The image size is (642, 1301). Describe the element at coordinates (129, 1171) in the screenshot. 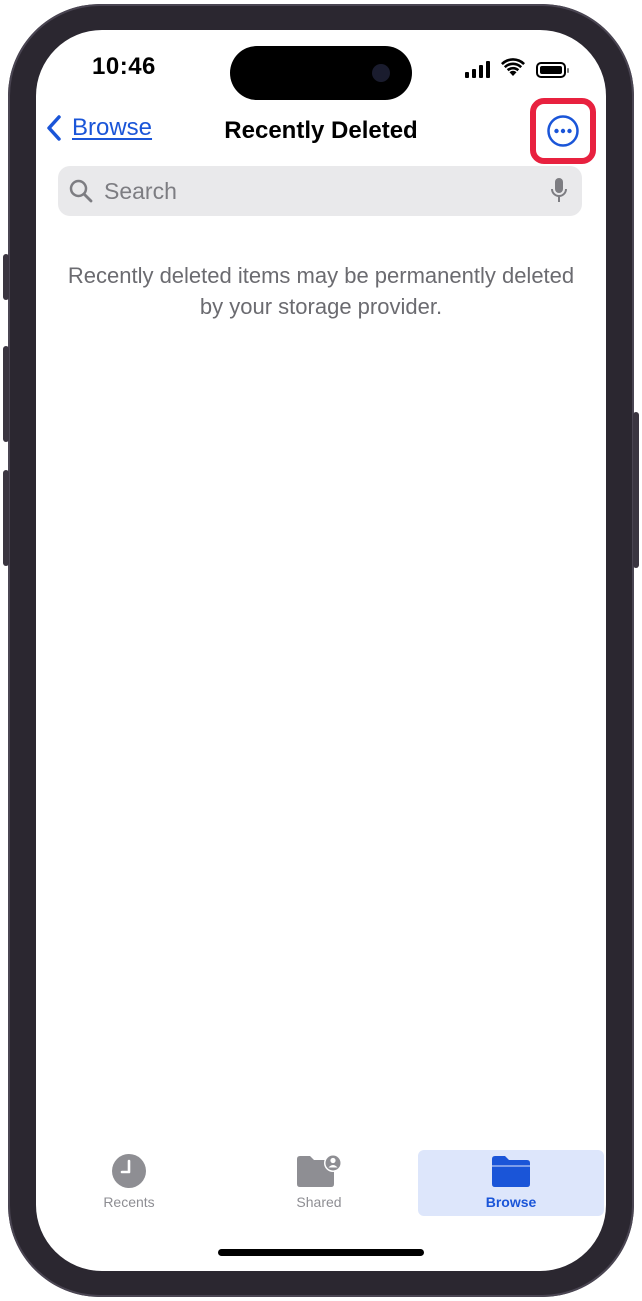

I see `clock-icon` at that location.